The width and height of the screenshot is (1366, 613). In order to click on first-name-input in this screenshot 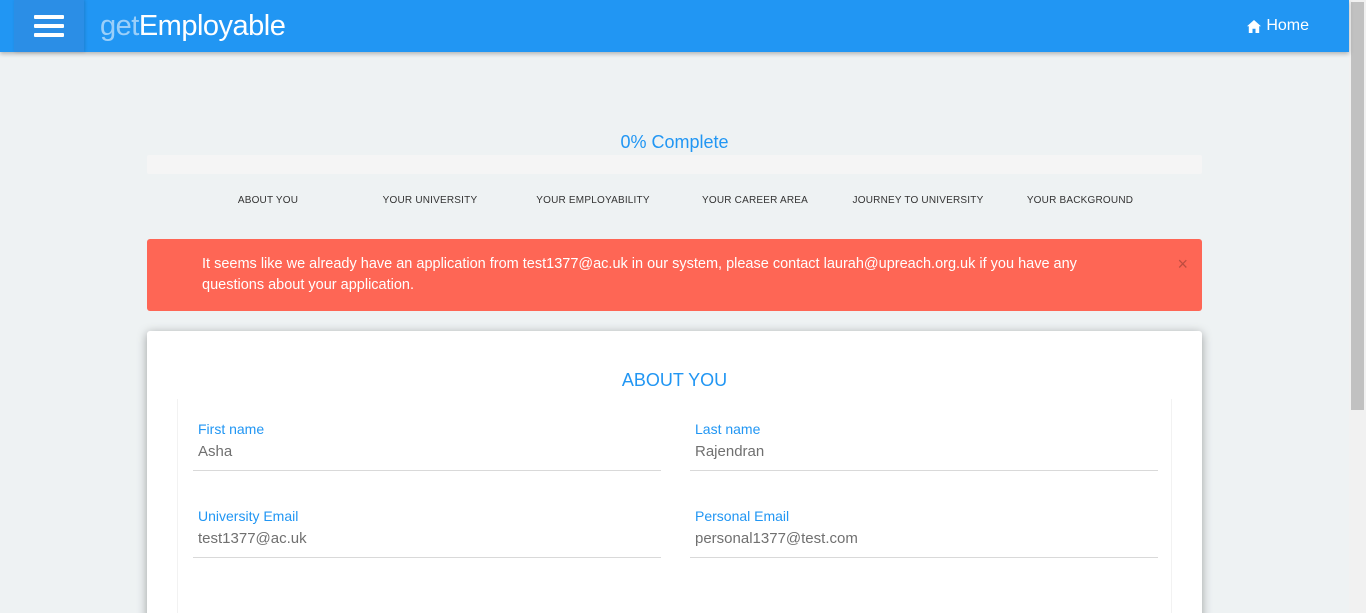, I will do `click(425, 451)`.